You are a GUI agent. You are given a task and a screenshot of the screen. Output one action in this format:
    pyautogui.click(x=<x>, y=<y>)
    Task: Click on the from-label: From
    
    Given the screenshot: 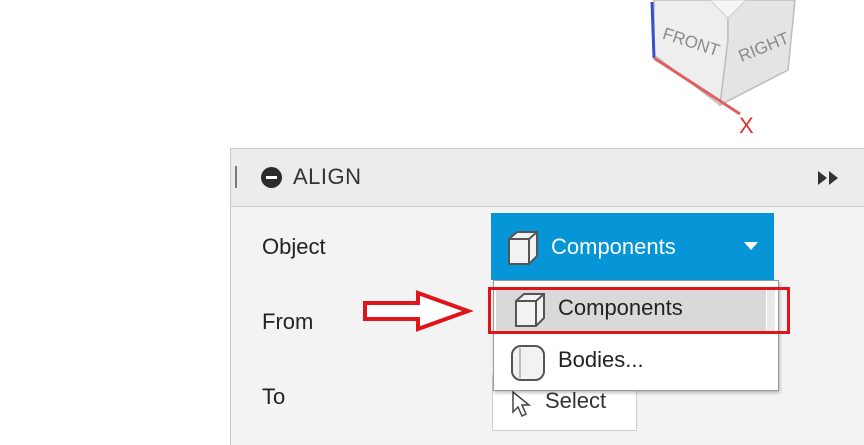 What is the action you would take?
    pyautogui.click(x=288, y=321)
    